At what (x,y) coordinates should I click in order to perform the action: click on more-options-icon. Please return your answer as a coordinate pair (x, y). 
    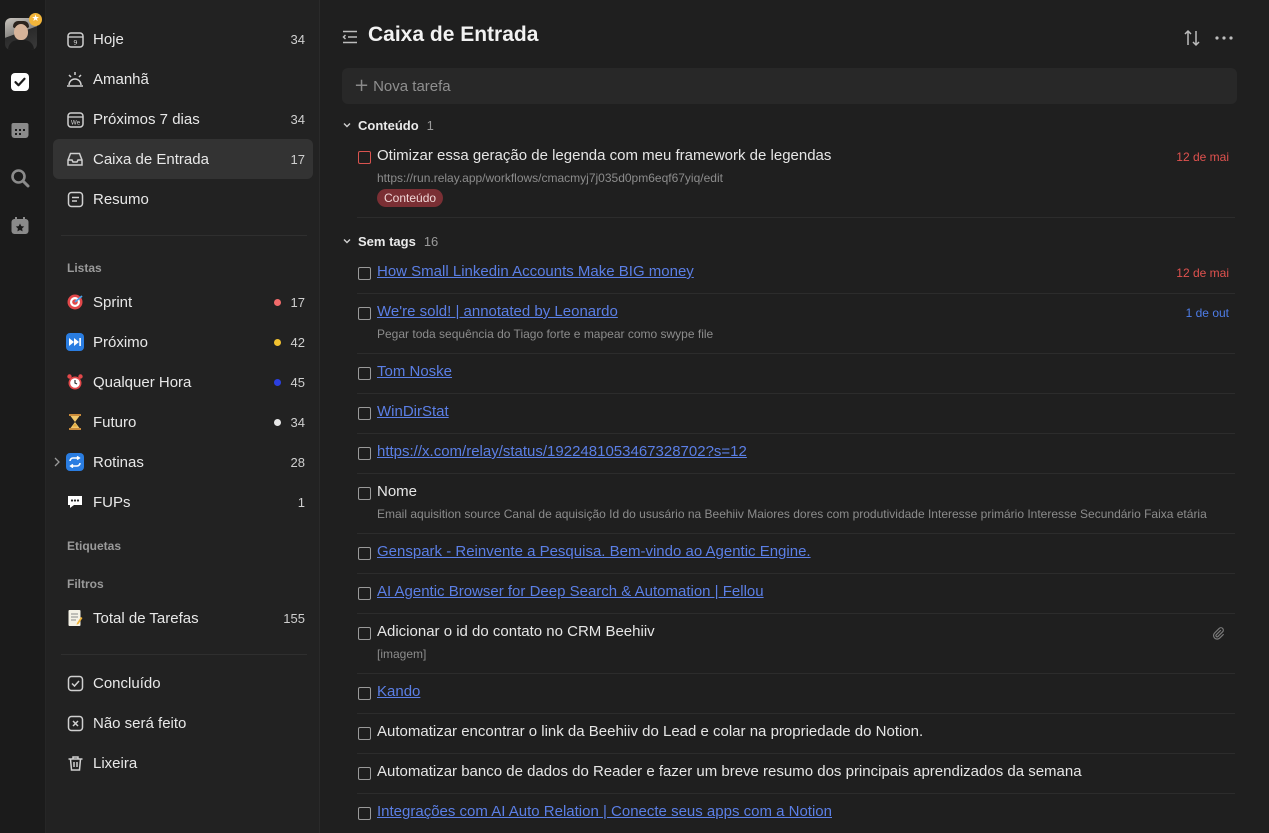
    Looking at the image, I should click on (1224, 38).